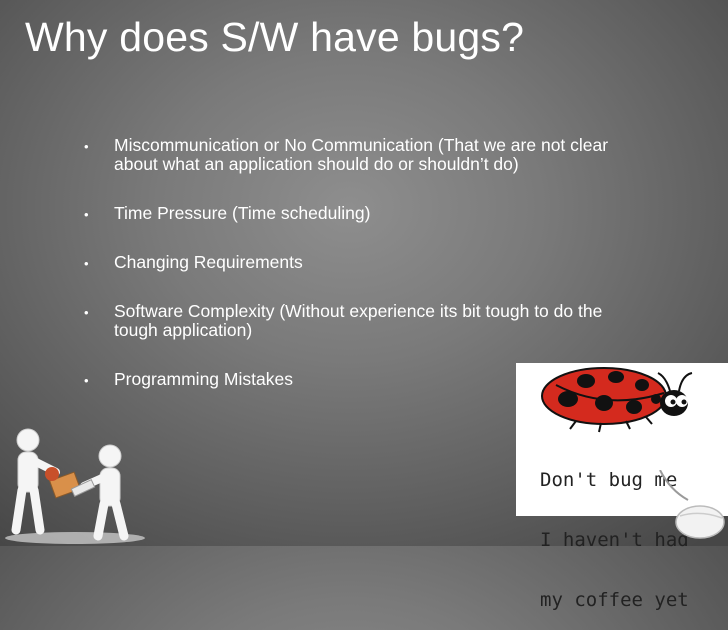 Image resolution: width=728 pixels, height=630 pixels. Describe the element at coordinates (75, 486) in the screenshot. I see `people-exchanging-package-illustration` at that location.